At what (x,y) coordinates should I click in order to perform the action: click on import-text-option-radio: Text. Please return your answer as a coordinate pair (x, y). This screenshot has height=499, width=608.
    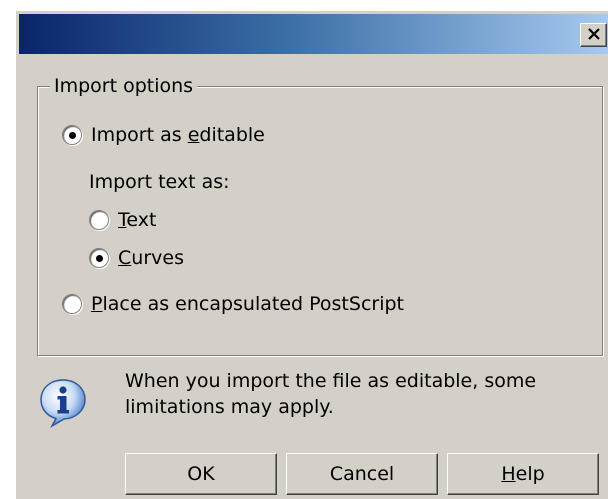
    Looking at the image, I should click on (122, 220).